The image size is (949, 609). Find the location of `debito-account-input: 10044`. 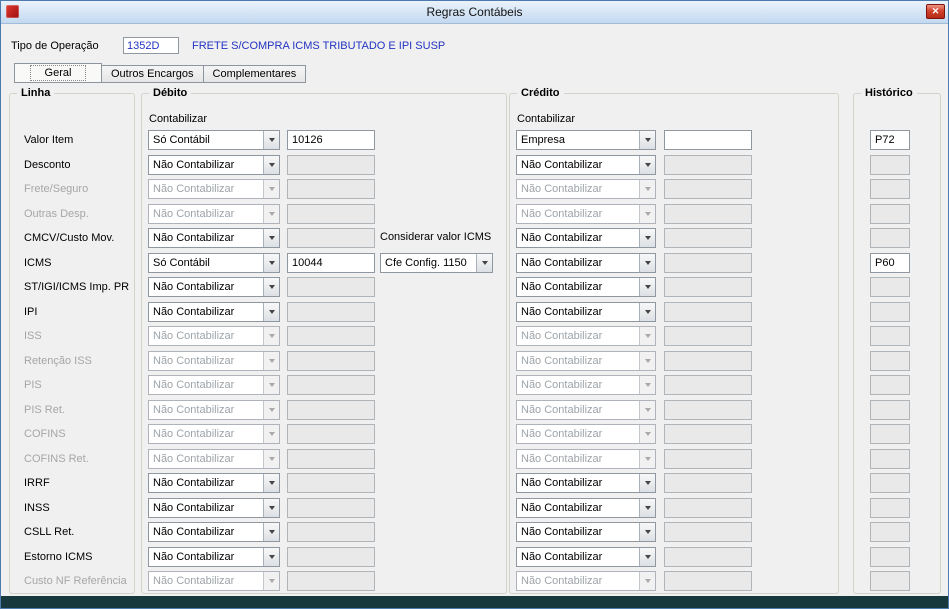

debito-account-input: 10044 is located at coordinates (331, 262).